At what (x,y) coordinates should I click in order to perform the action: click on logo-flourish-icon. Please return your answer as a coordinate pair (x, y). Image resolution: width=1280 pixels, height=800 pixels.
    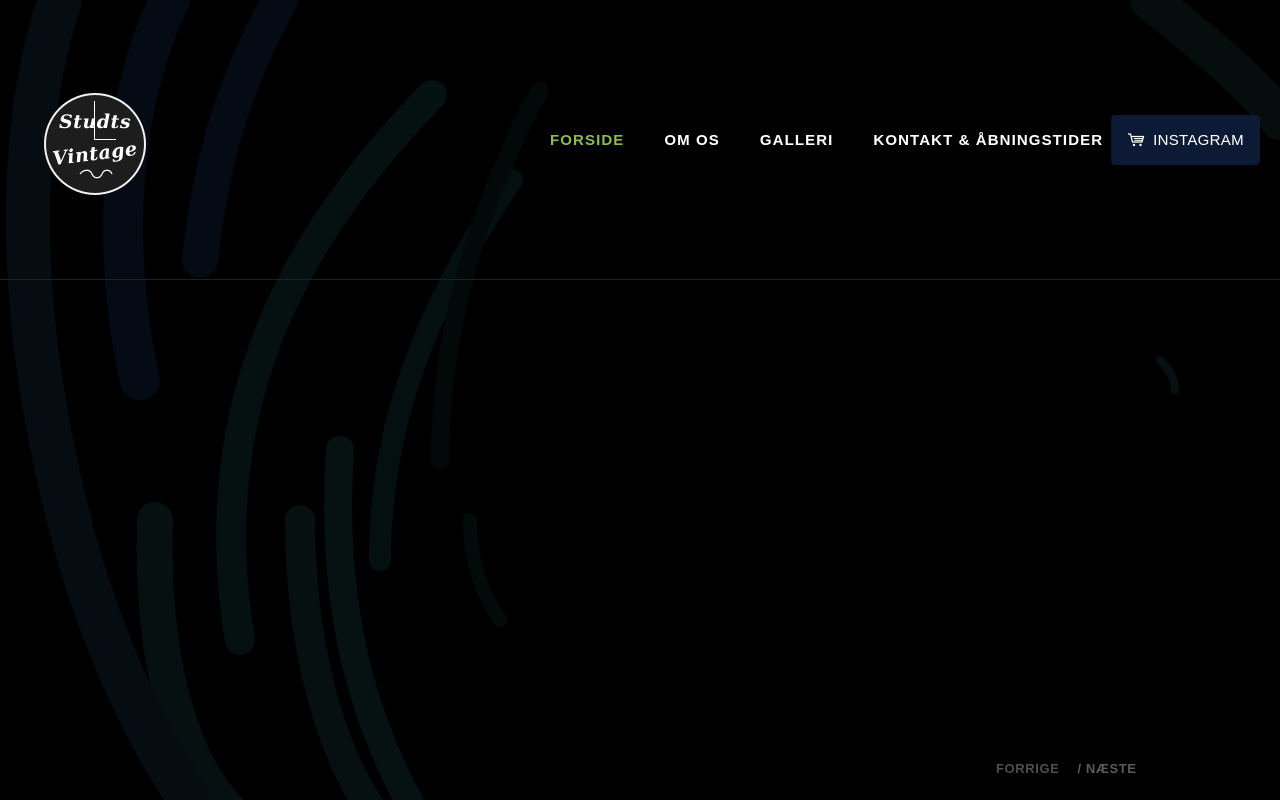
    Looking at the image, I should click on (96, 174).